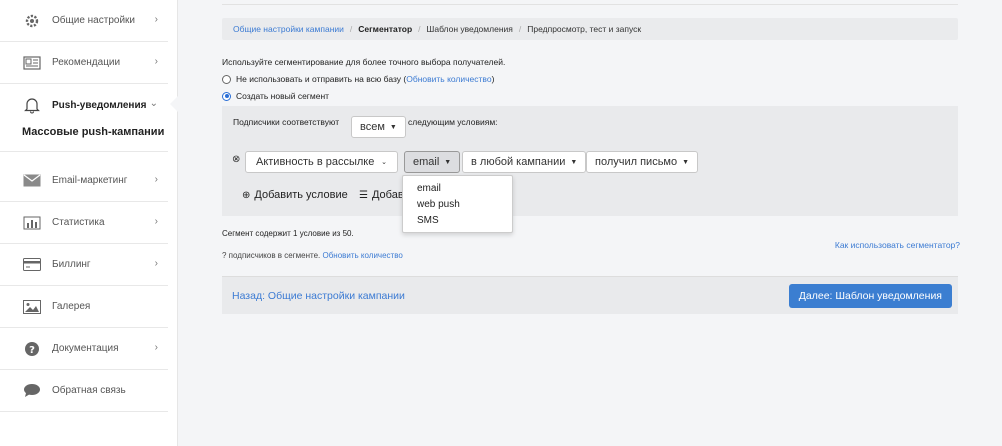 The width and height of the screenshot is (1002, 446). Describe the element at coordinates (32, 391) in the screenshot. I see `comment-icon` at that location.